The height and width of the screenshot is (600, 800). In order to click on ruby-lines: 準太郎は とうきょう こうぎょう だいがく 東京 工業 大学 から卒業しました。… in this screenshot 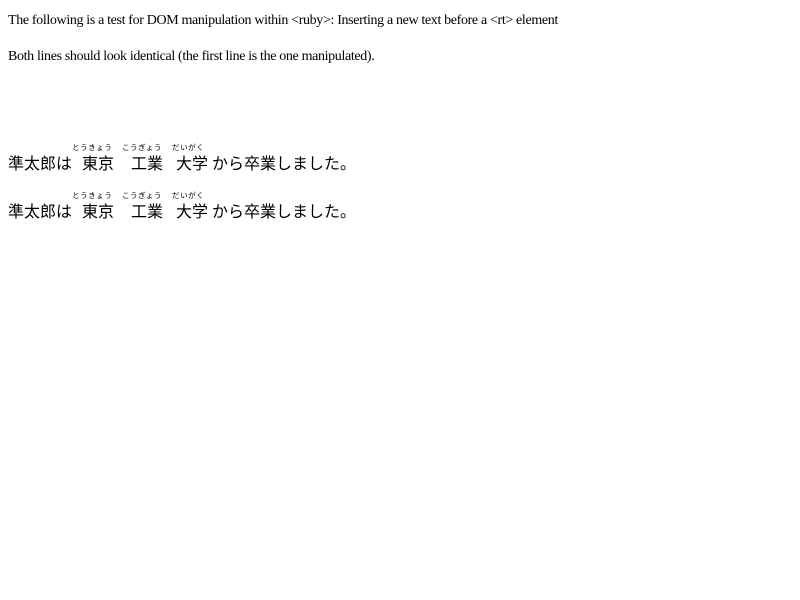, I will do `click(400, 181)`.